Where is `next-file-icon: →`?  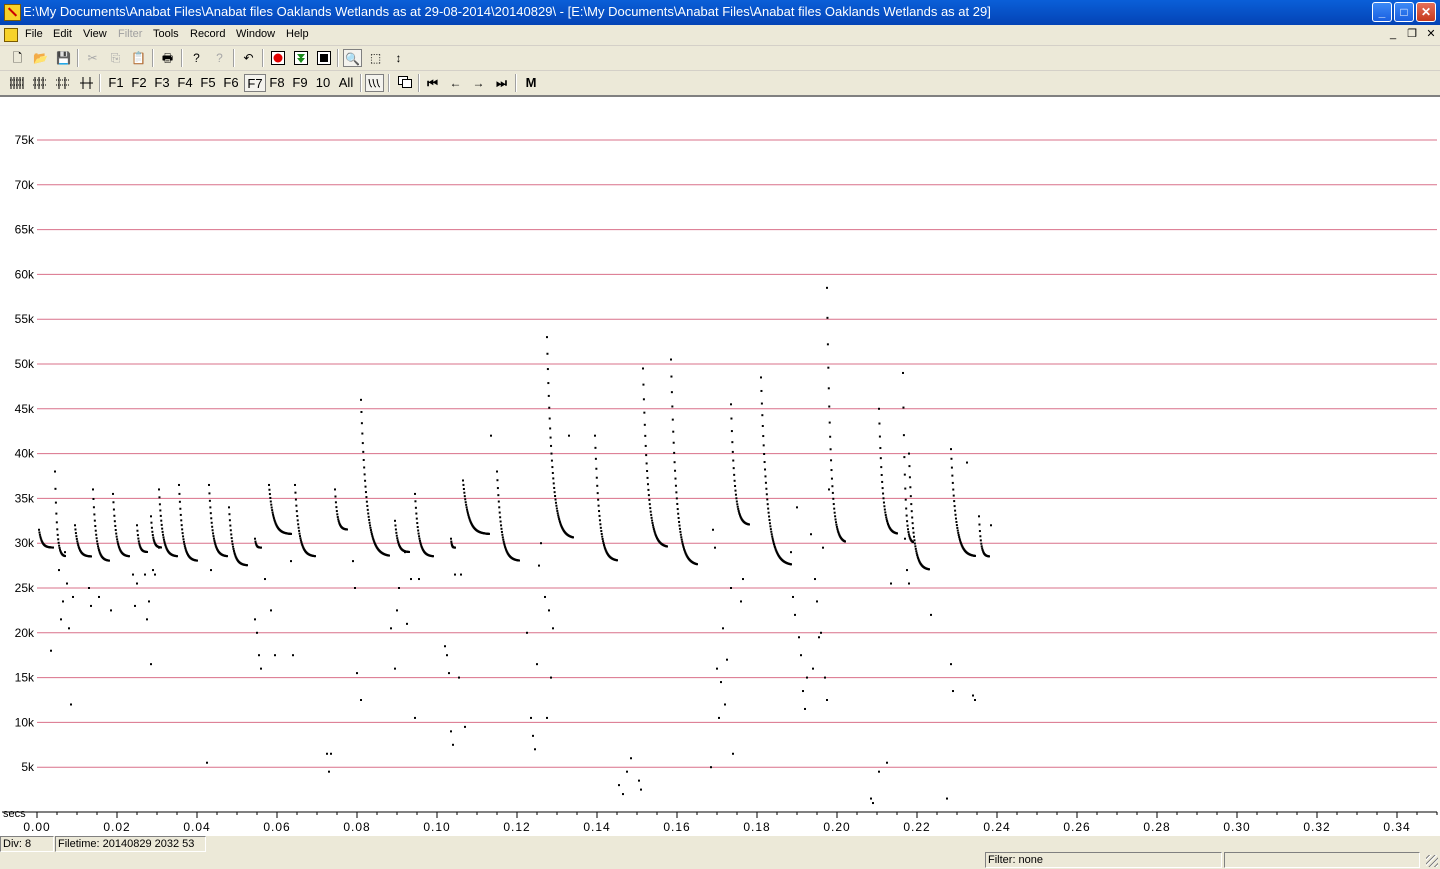 next-file-icon: → is located at coordinates (478, 83).